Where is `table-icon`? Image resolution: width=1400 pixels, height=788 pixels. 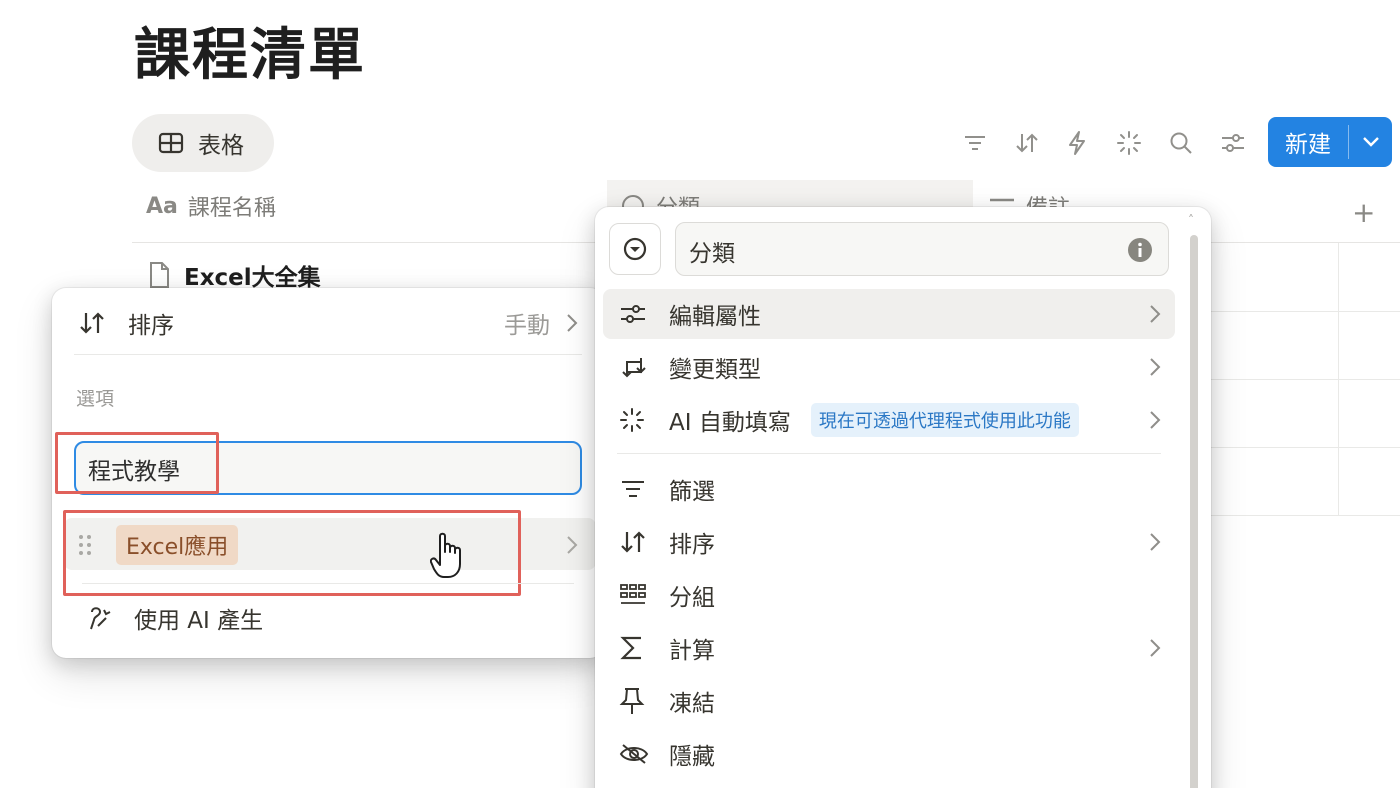
table-icon is located at coordinates (171, 143).